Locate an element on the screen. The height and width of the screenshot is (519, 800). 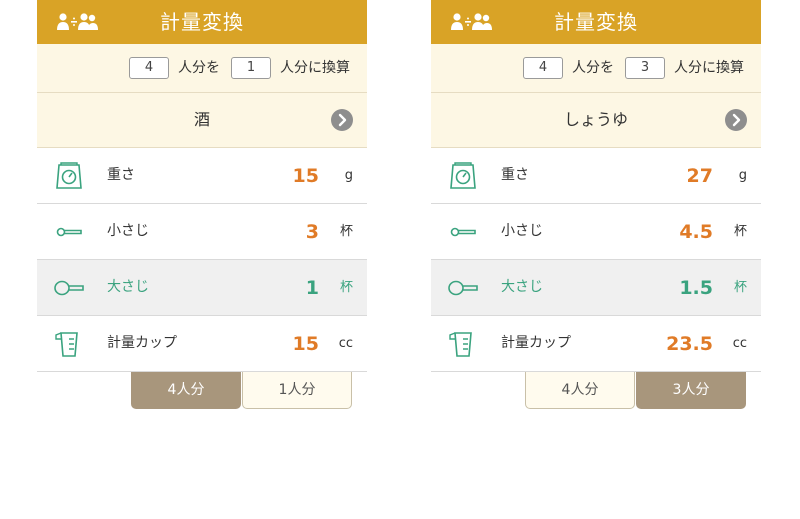
tablespoon-row: 大さじ 1.5 杯 is located at coordinates (596, 288).